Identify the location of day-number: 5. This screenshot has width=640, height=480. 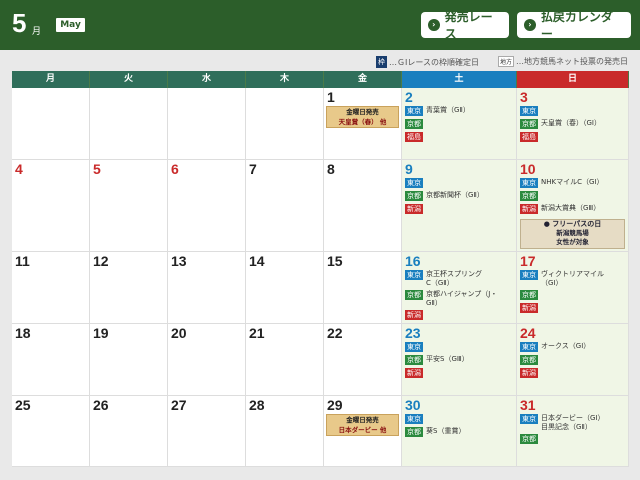
(97, 169).